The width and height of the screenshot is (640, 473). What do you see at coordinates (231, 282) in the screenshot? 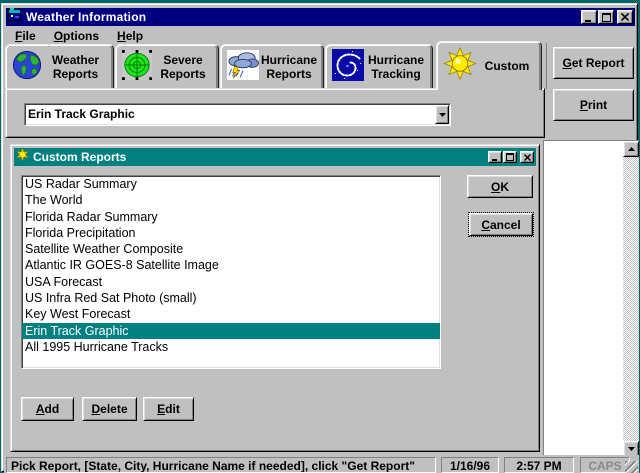
I see `list-item: USA Forecast` at bounding box center [231, 282].